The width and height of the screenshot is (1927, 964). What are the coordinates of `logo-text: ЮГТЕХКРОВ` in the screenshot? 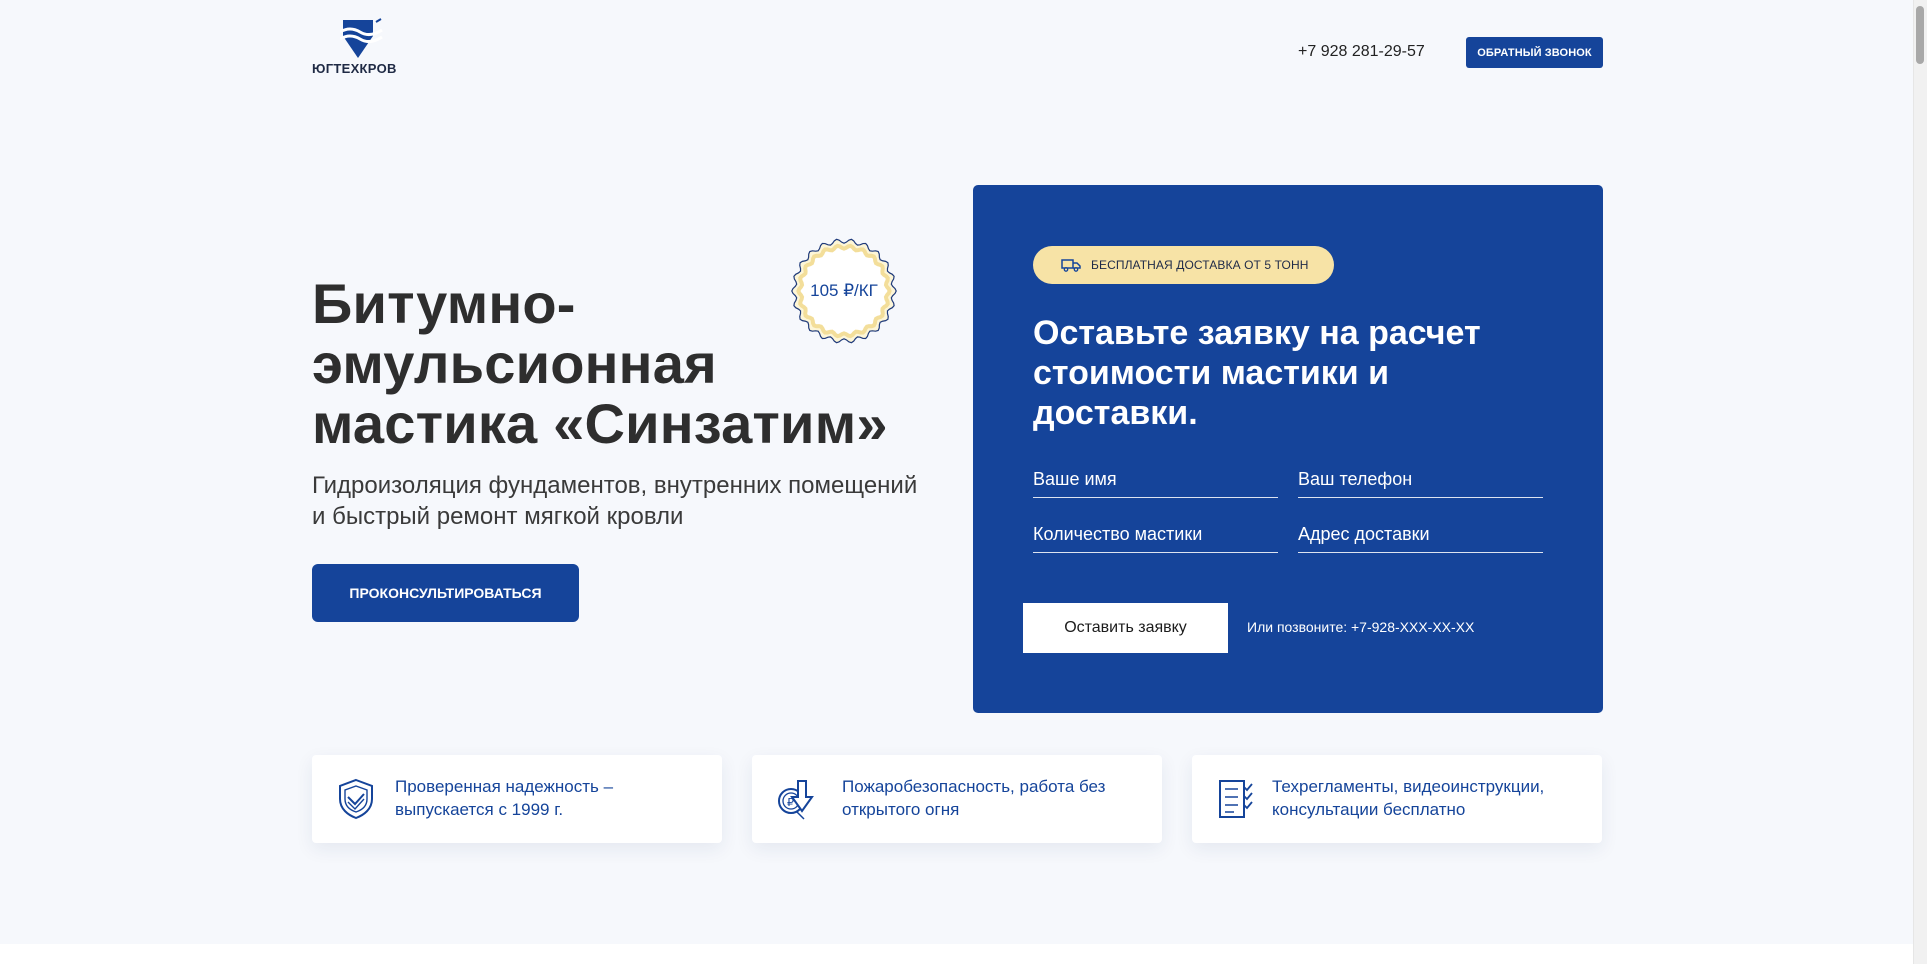 It's located at (354, 68).